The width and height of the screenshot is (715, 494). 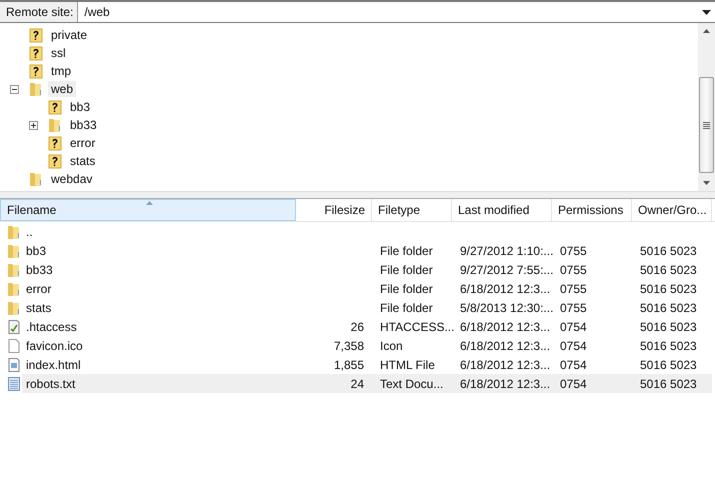 What do you see at coordinates (356, 307) in the screenshot?
I see `file-row: stats File folder 5/8/2013 12:30:... 0755 5016 5023` at bounding box center [356, 307].